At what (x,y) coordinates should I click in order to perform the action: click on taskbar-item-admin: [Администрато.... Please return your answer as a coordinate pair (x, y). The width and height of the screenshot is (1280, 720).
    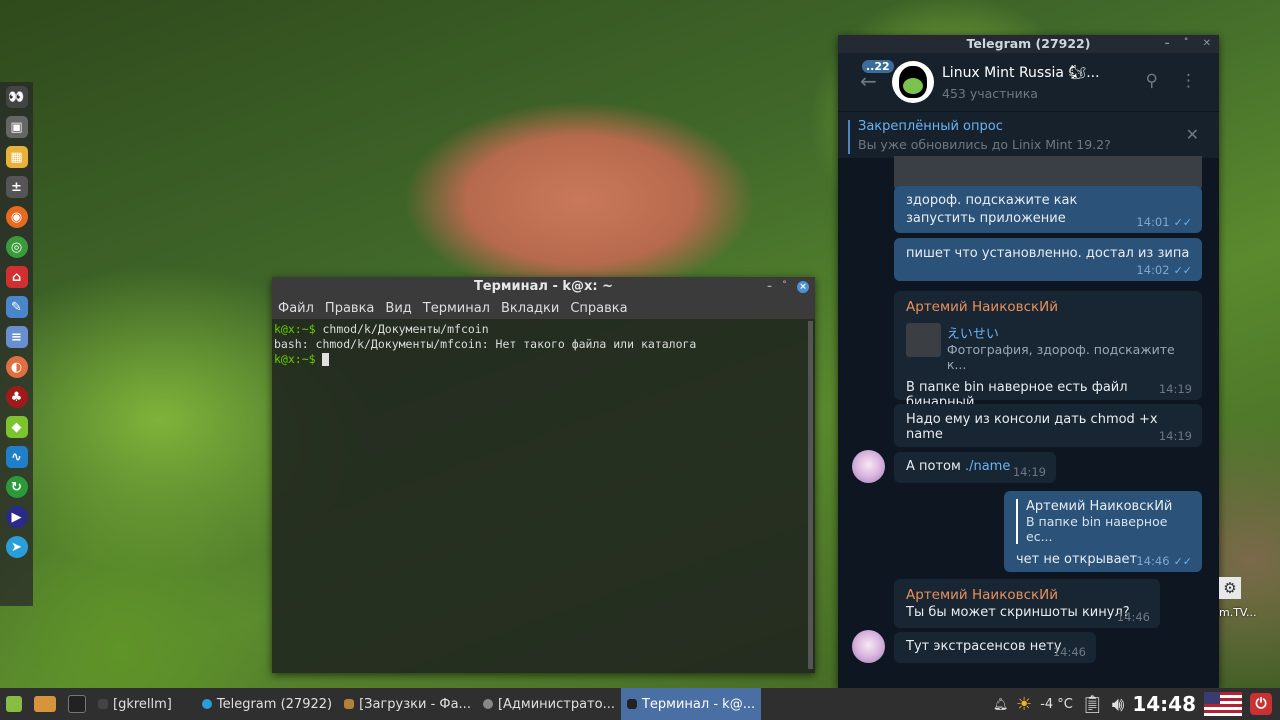
    Looking at the image, I should click on (549, 704).